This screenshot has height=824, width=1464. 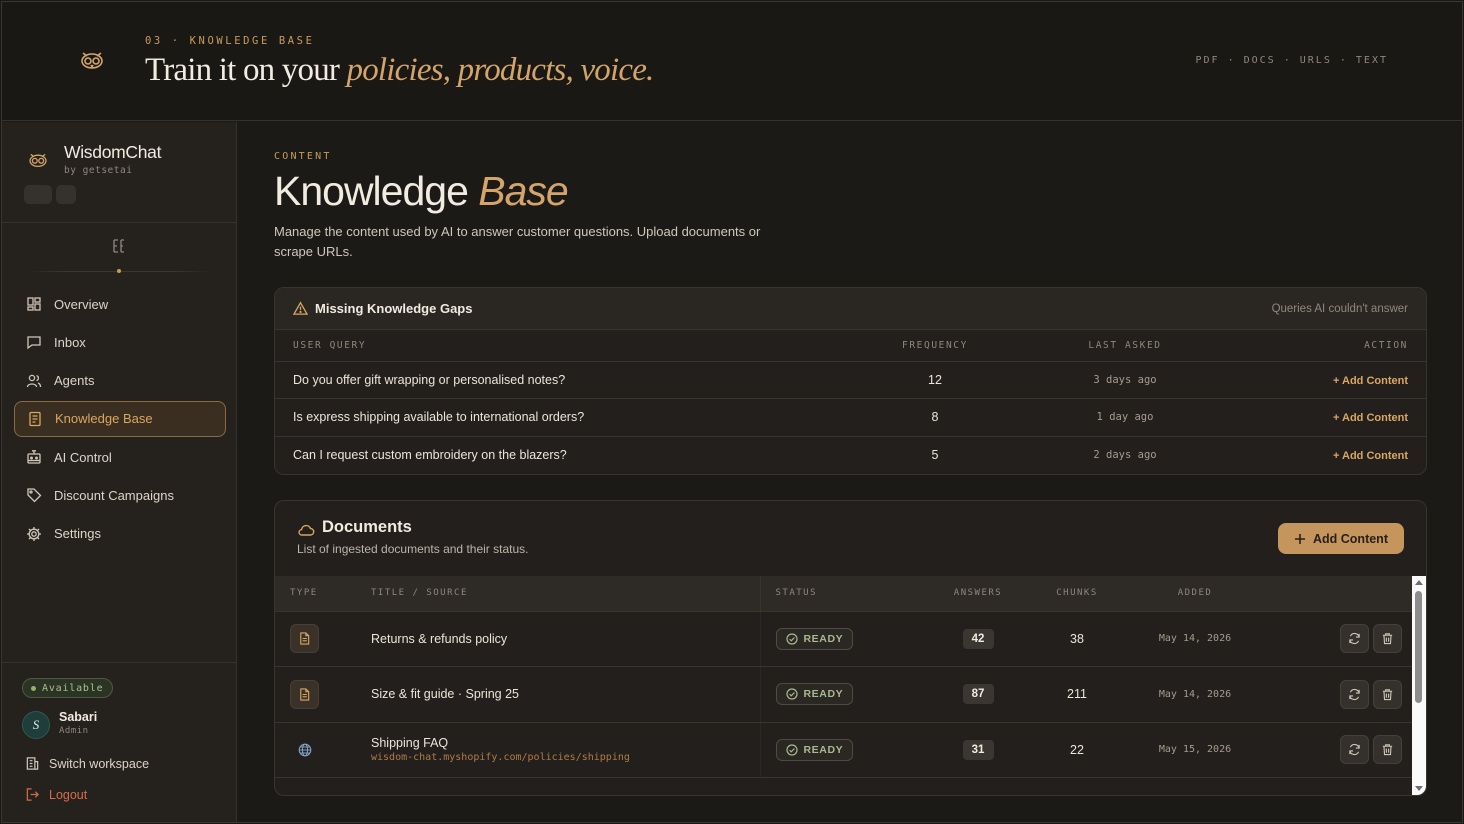 I want to click on gap-frequency: 8, so click(x=935, y=417).